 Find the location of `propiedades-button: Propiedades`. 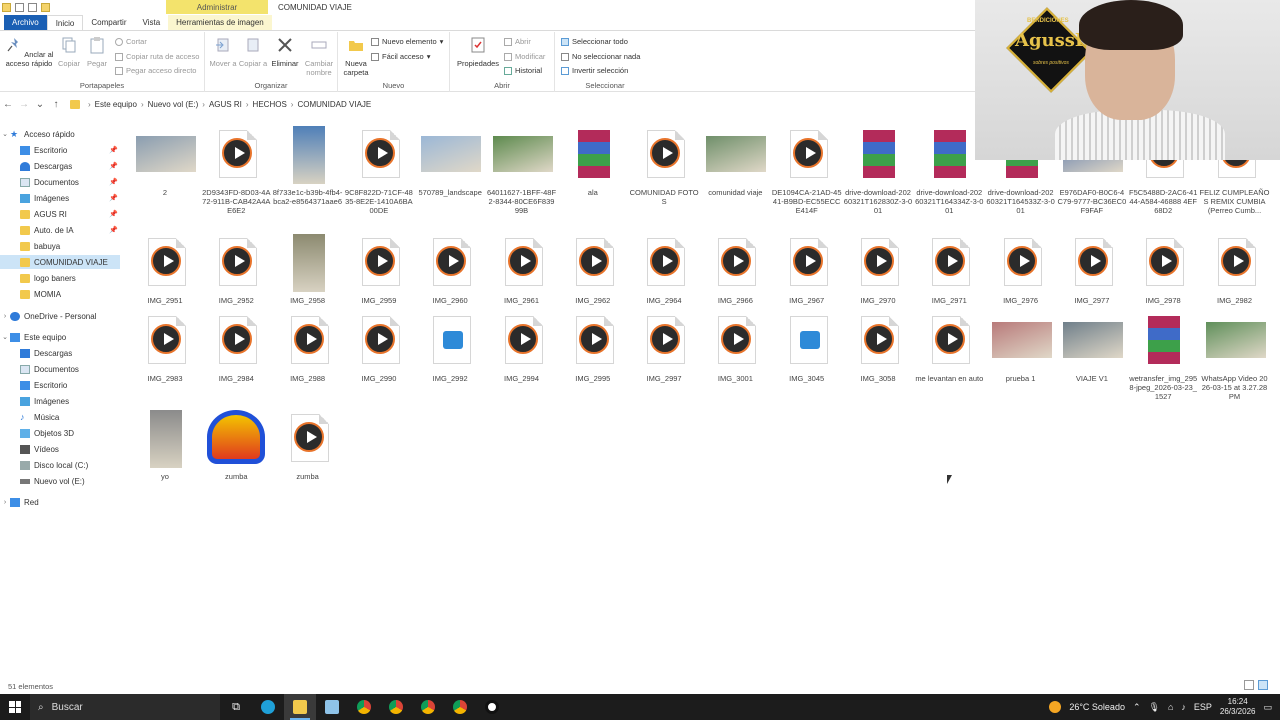

propiedades-button: Propiedades is located at coordinates (478, 52).